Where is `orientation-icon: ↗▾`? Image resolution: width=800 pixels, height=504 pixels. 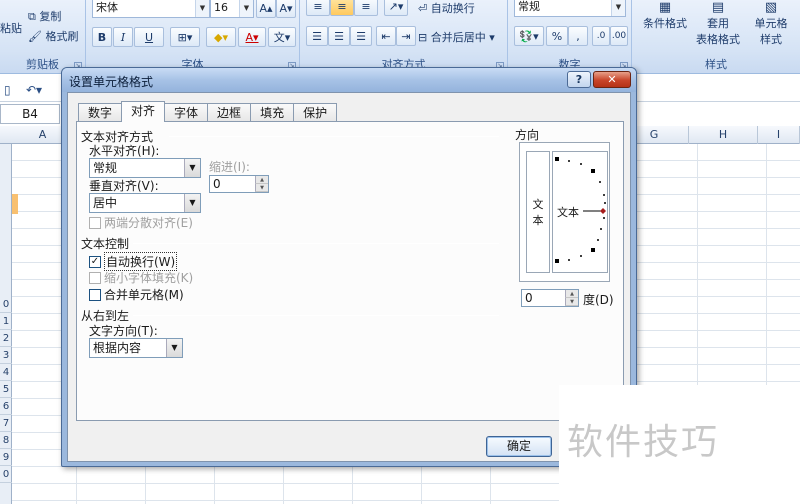
orientation-icon: ↗▾ is located at coordinates (396, 6).